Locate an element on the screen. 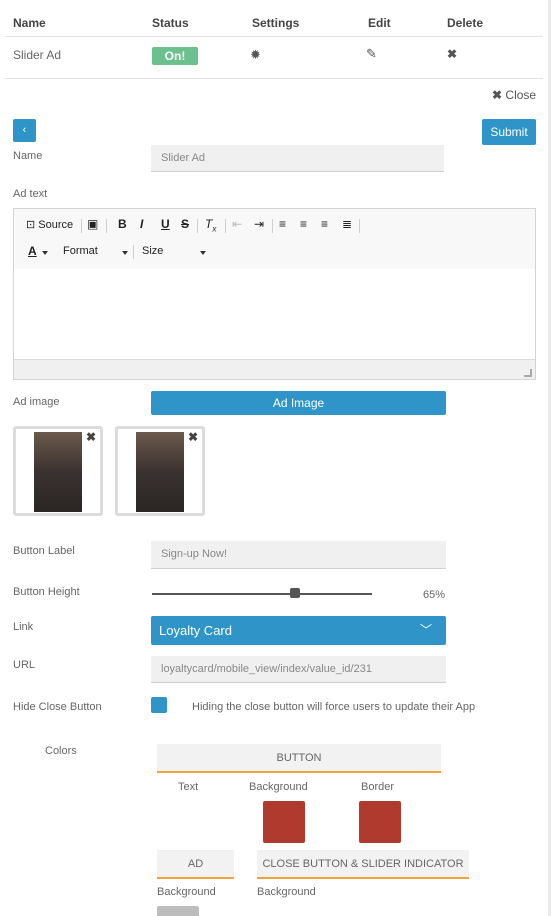 The width and height of the screenshot is (551, 916). colors-label: Colors is located at coordinates (61, 751).